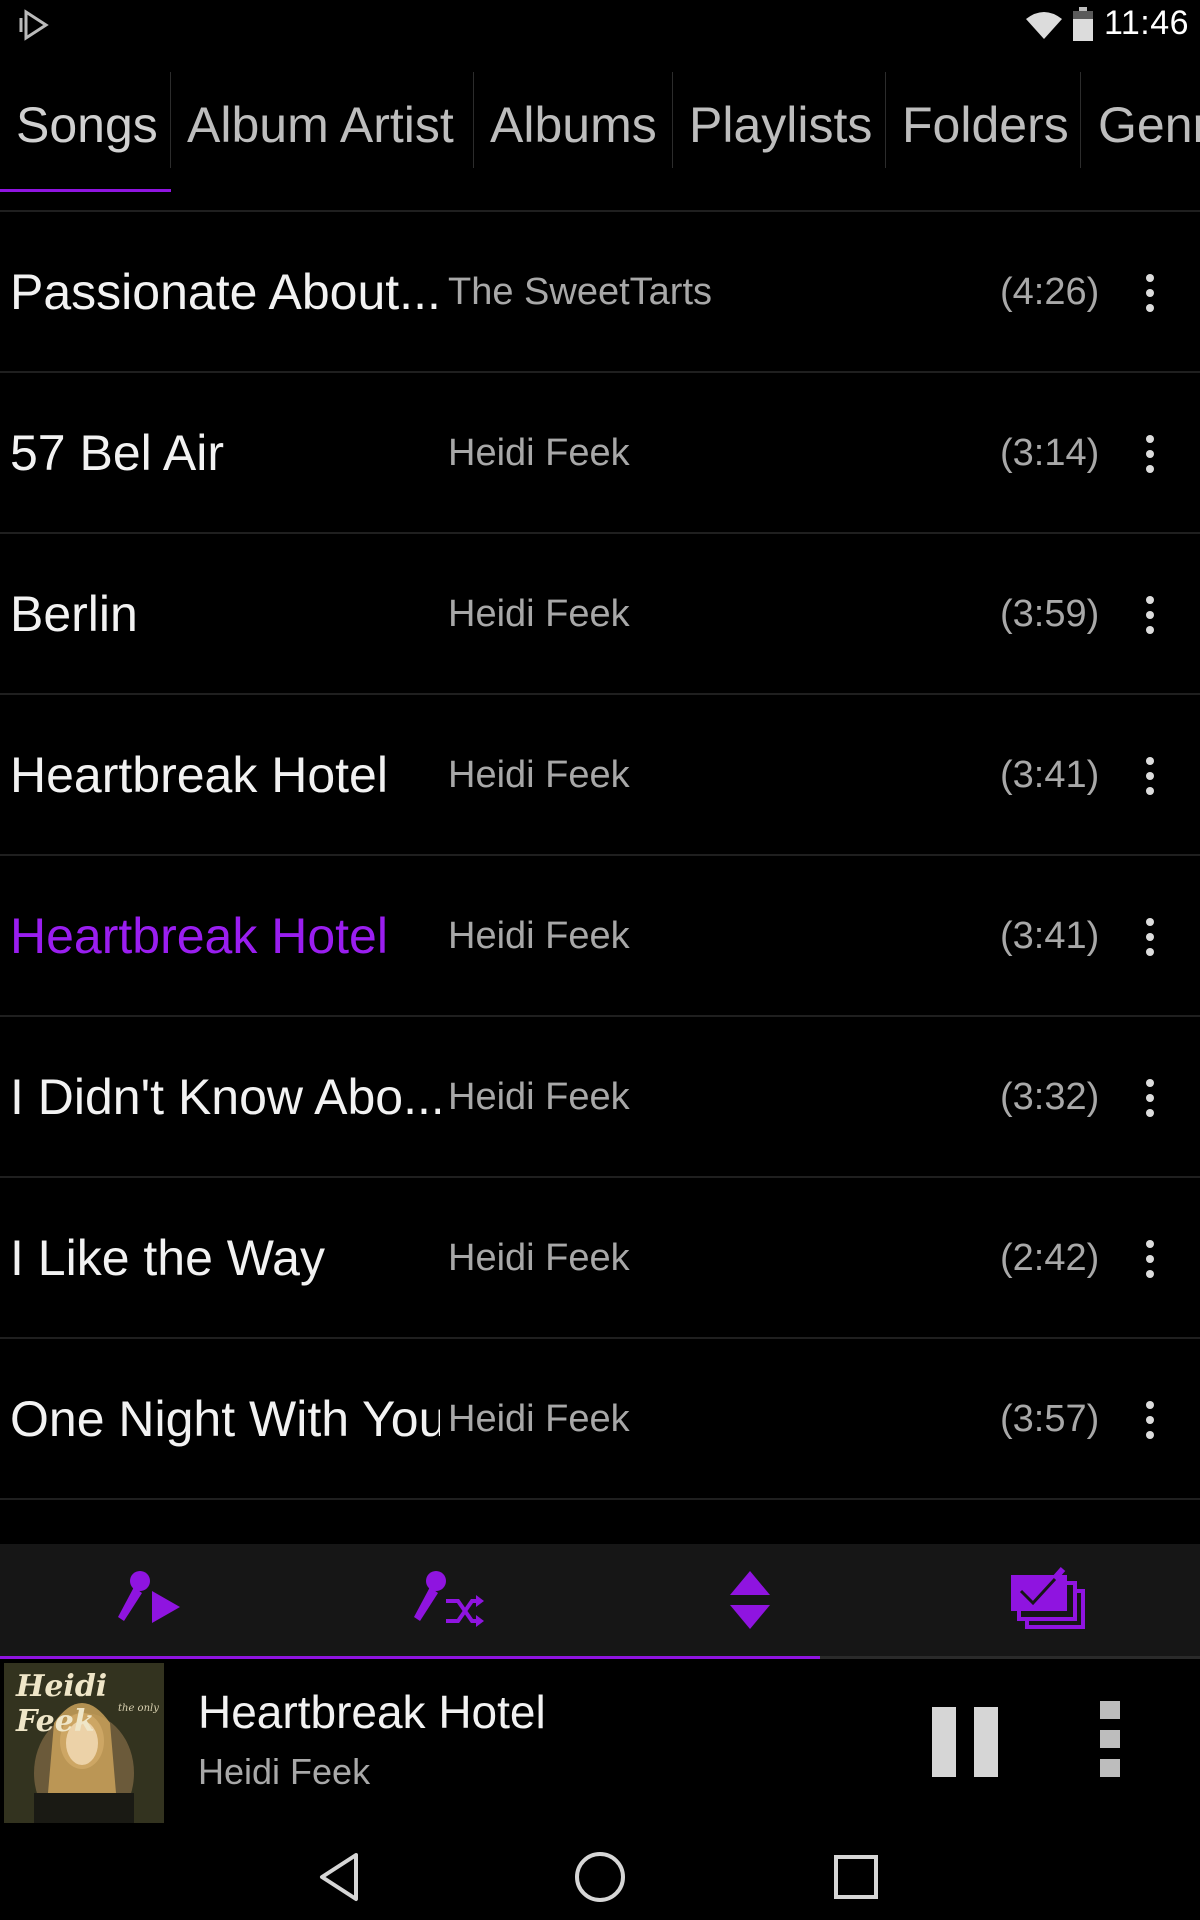 Image resolution: width=1200 pixels, height=1920 pixels. I want to click on sort-icon, so click(750, 1600).